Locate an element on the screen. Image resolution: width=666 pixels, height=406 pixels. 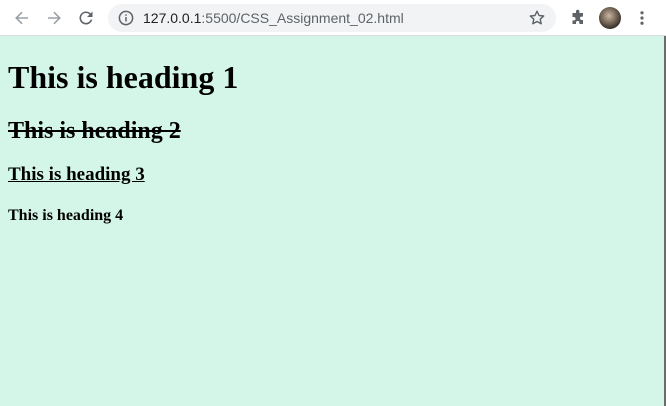
reload-icon is located at coordinates (86, 18).